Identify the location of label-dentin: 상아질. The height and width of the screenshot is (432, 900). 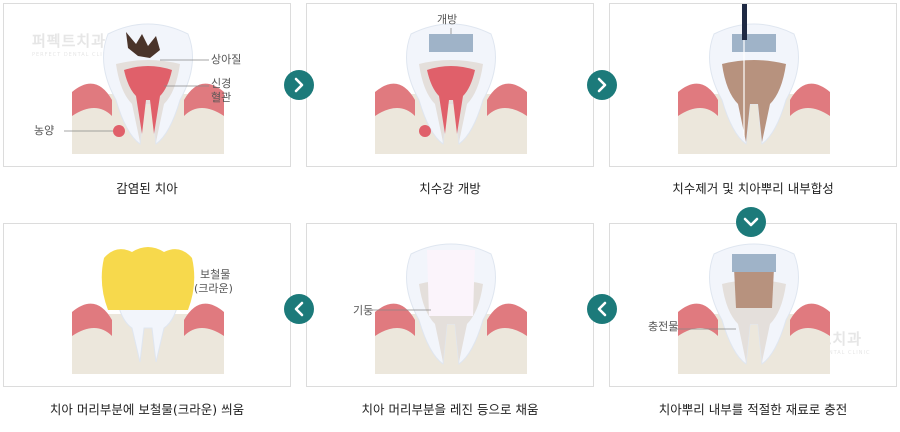
(226, 59).